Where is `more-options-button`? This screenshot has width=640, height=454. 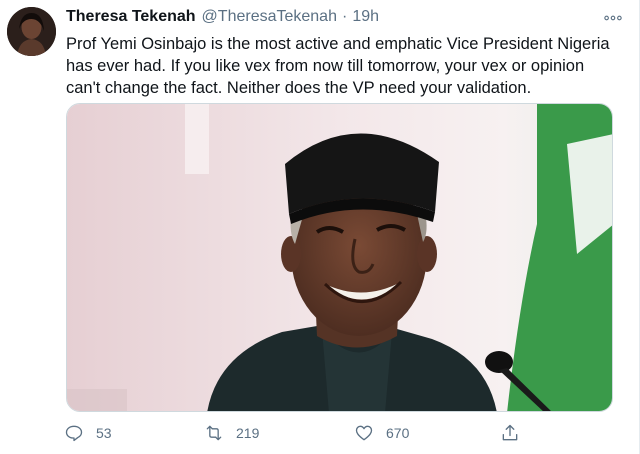 more-options-button is located at coordinates (613, 18).